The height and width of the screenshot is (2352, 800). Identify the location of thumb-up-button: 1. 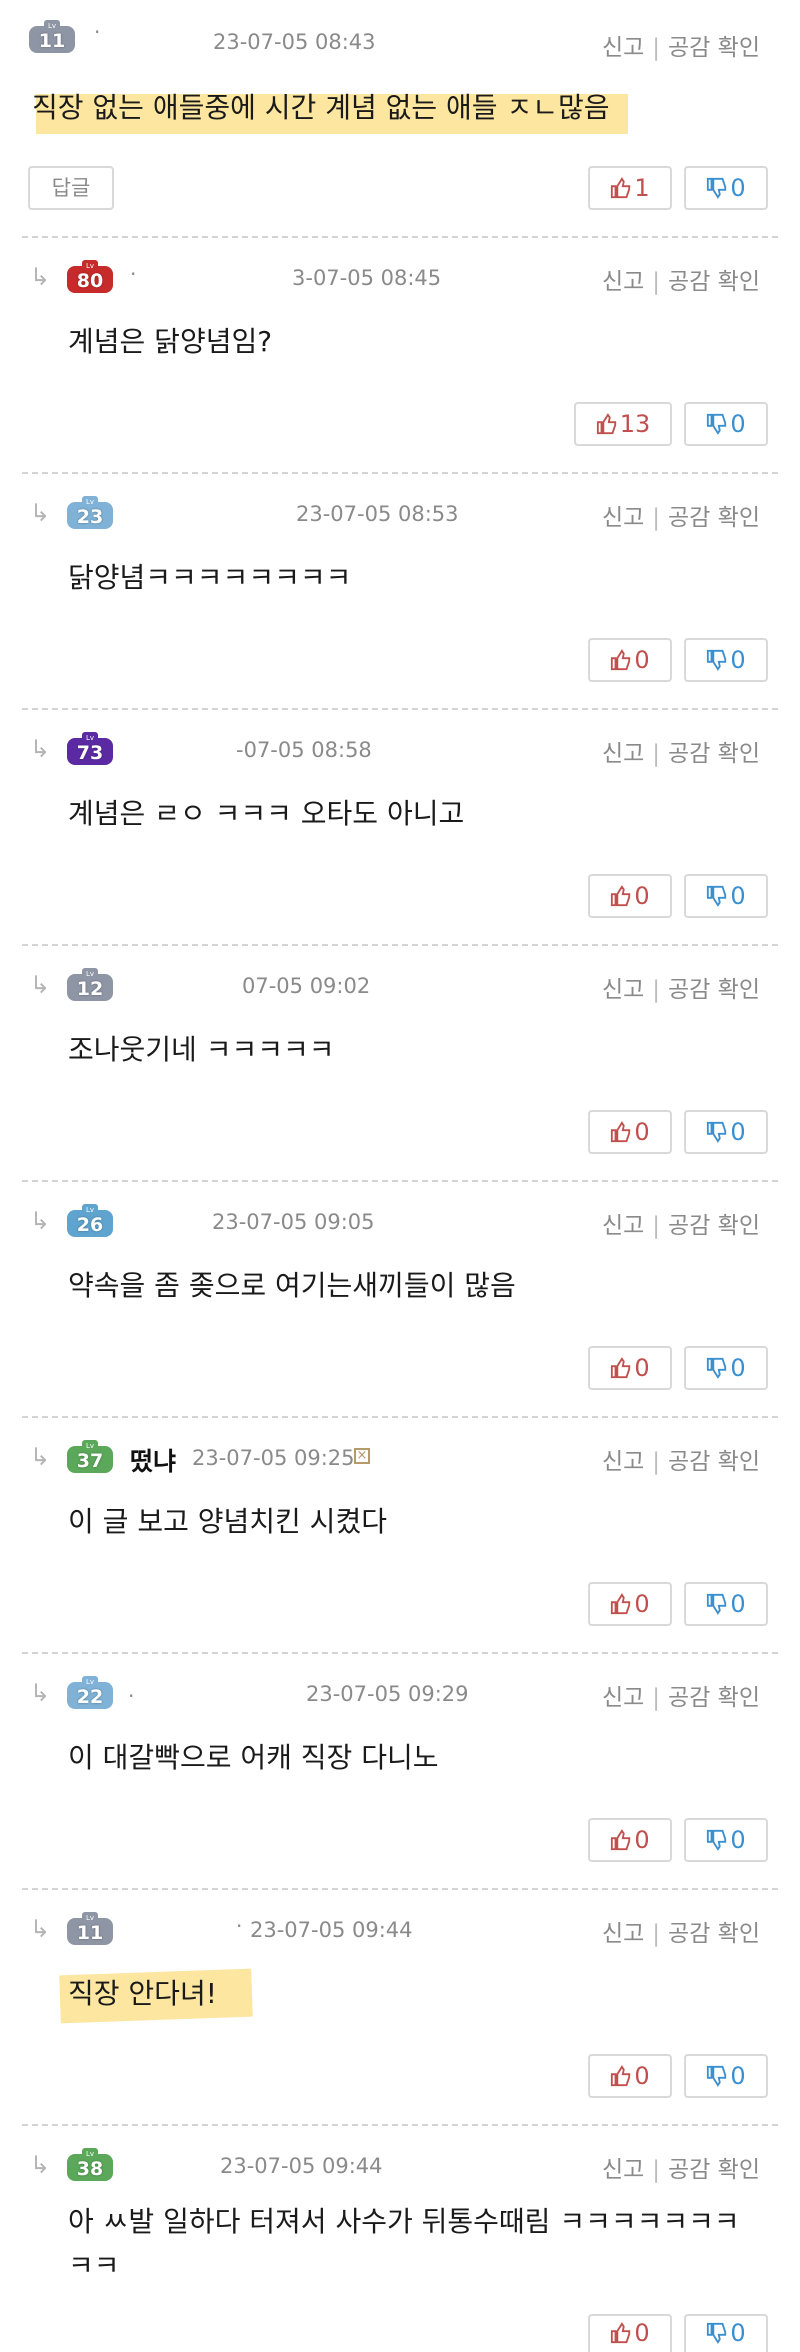
(630, 188).